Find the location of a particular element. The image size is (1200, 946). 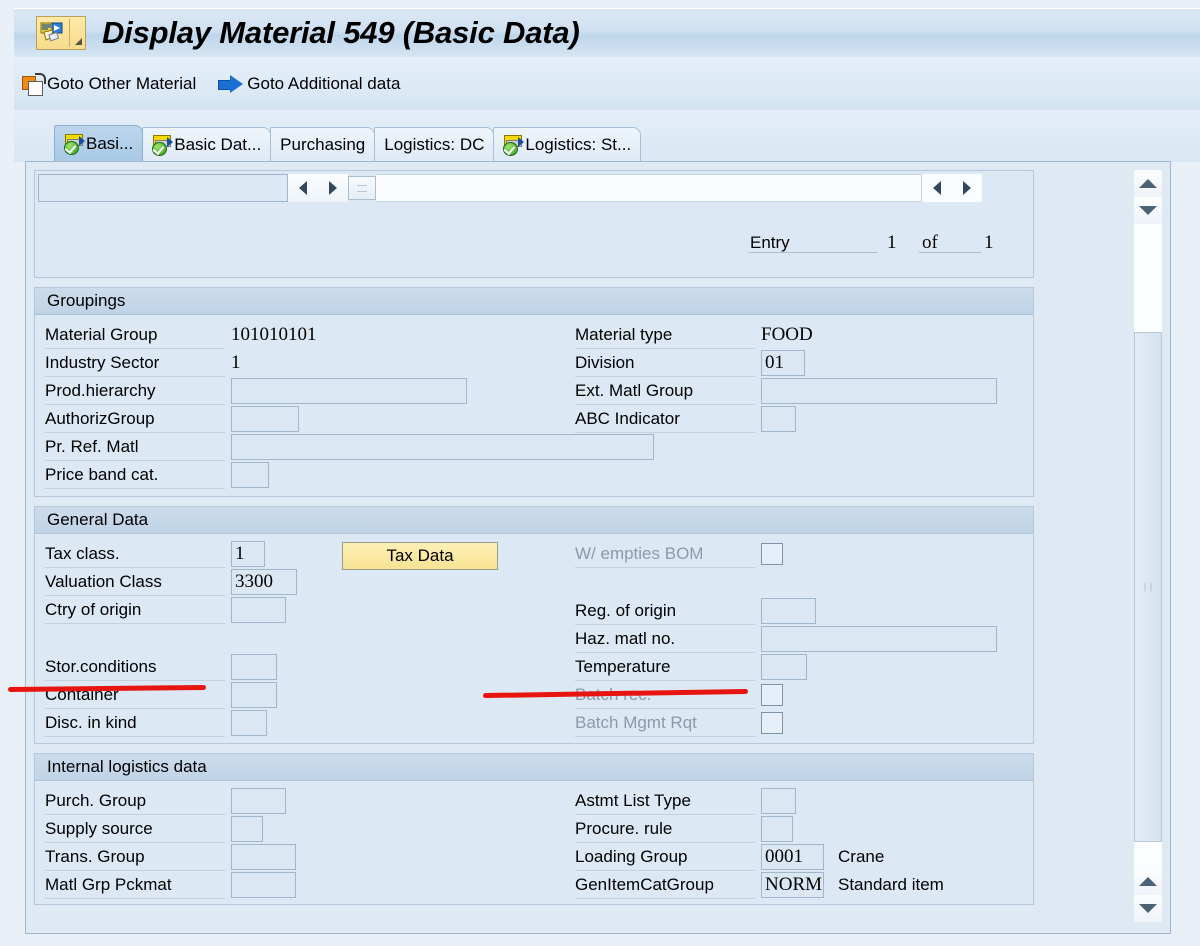

field-value-authorizgroup is located at coordinates (265, 419).